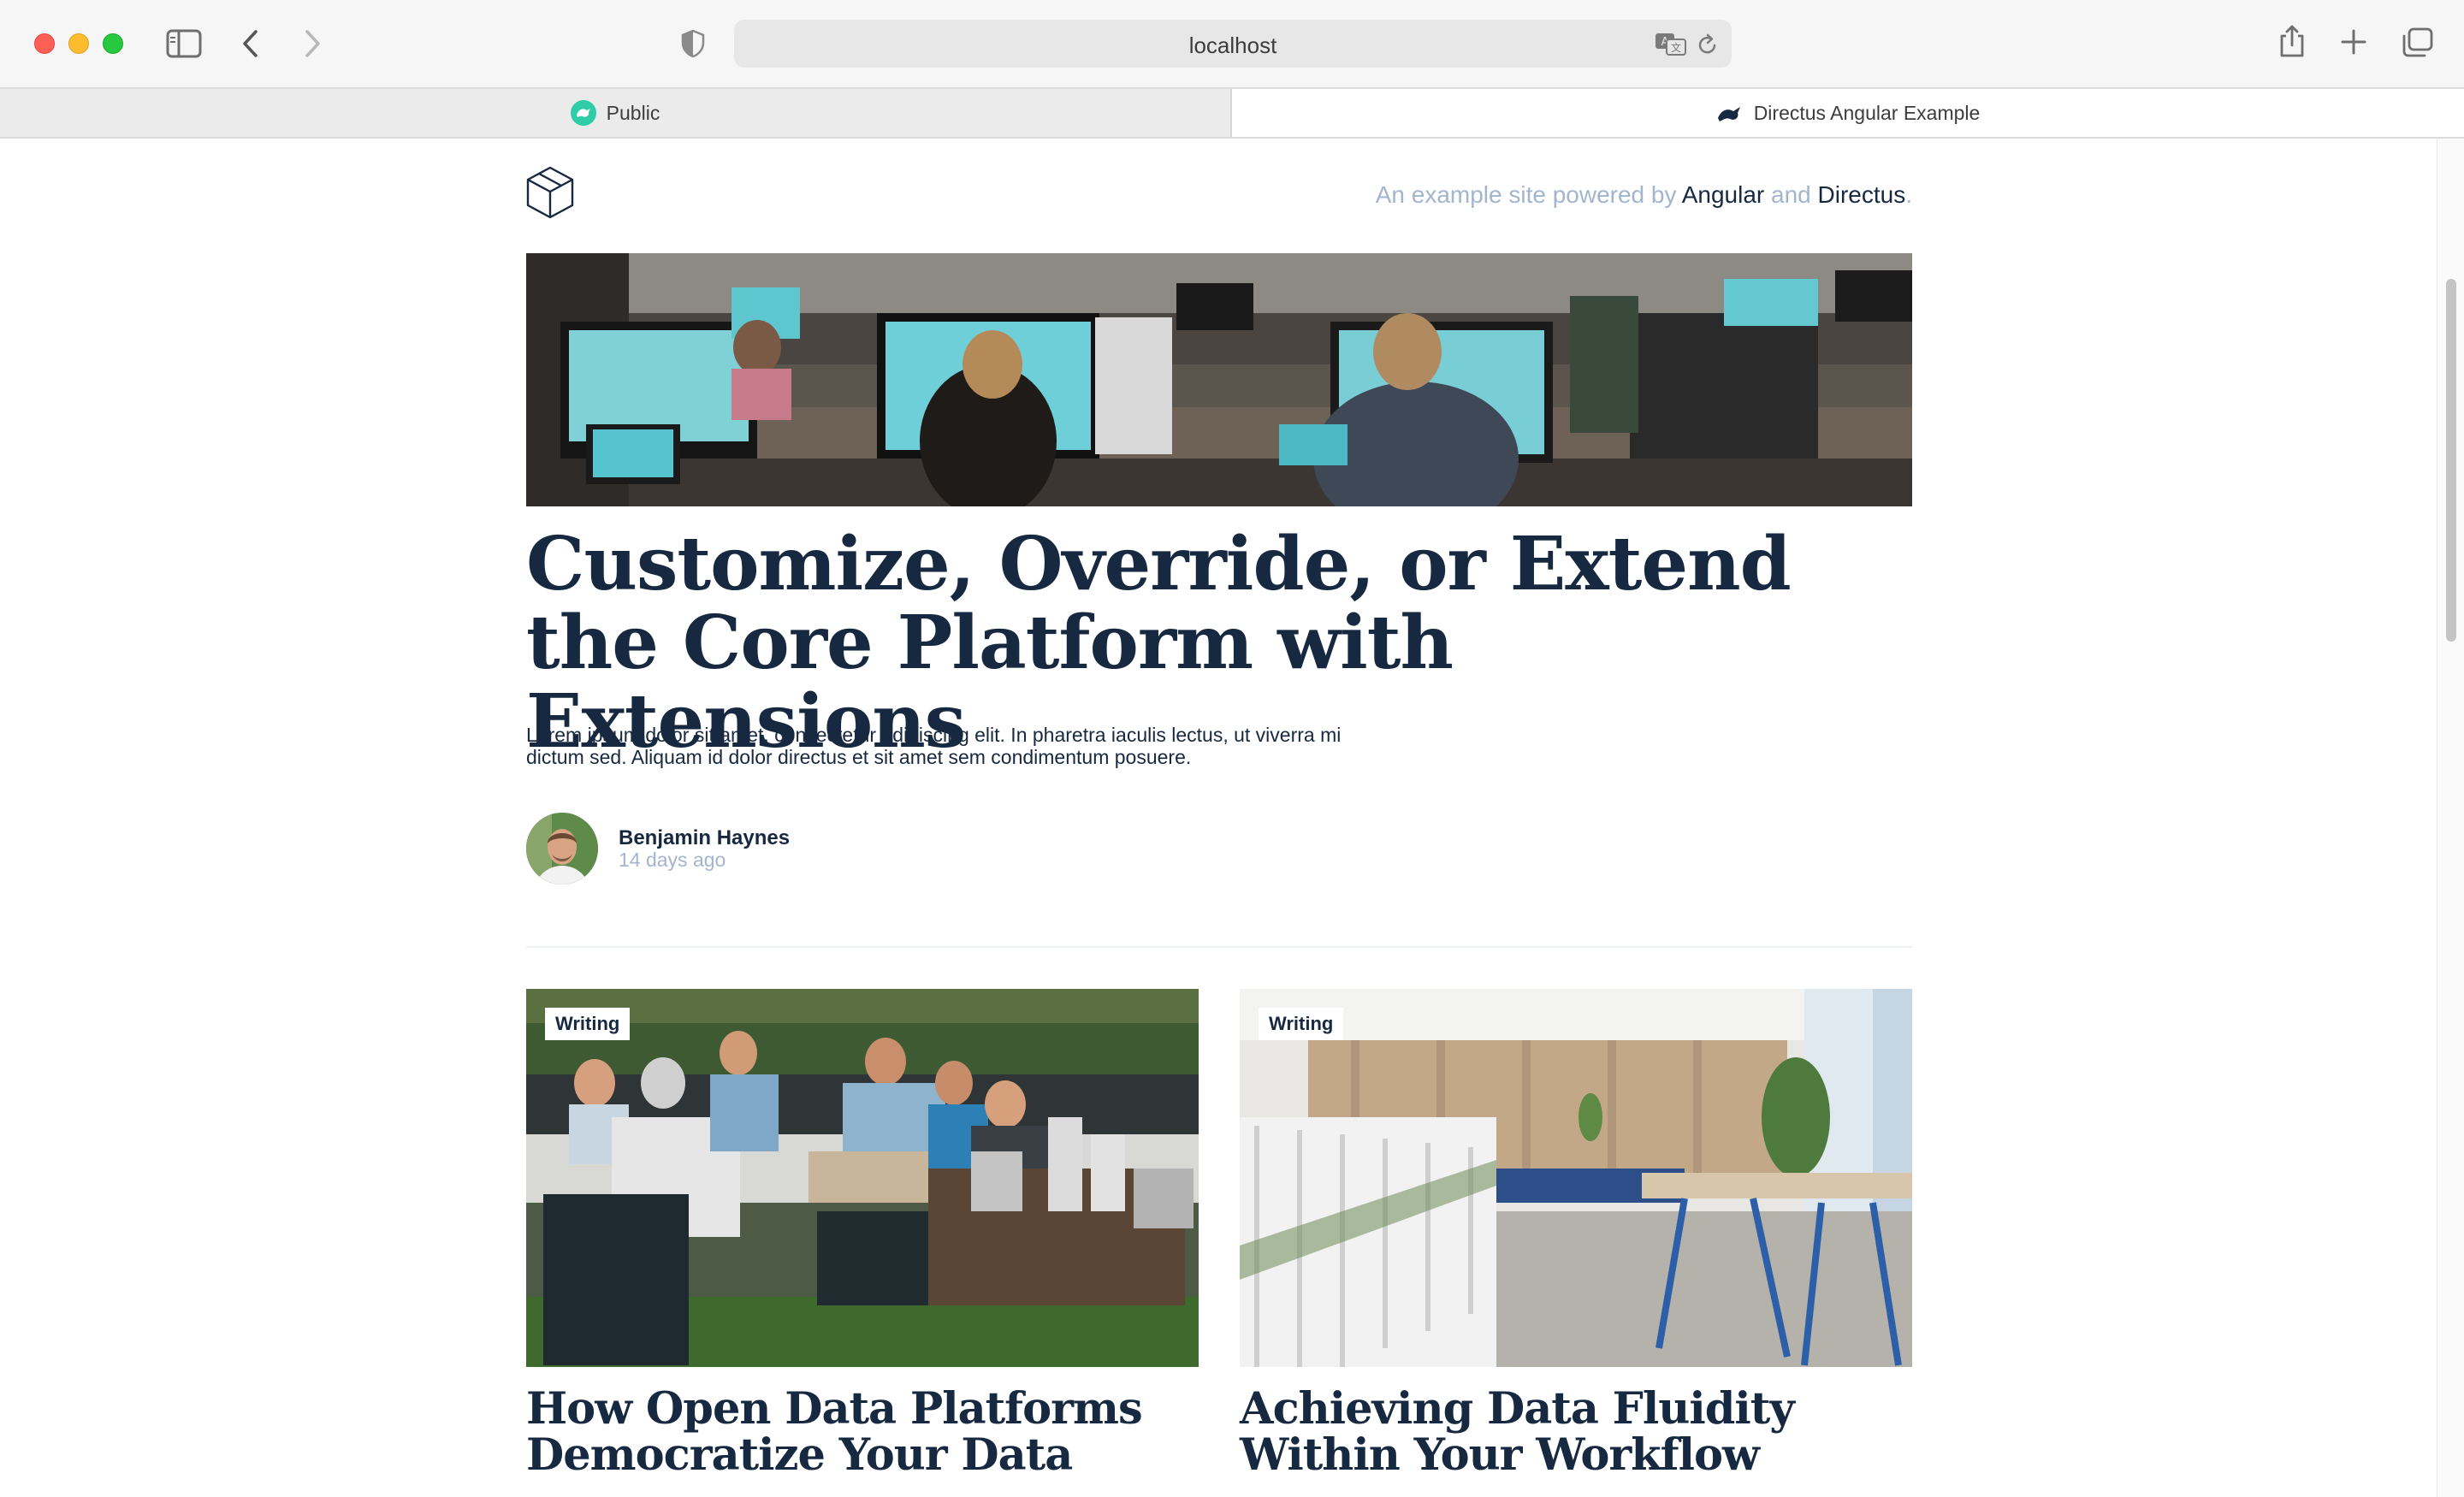  Describe the element at coordinates (672, 860) in the screenshot. I see `post-date: 14 days ago` at that location.